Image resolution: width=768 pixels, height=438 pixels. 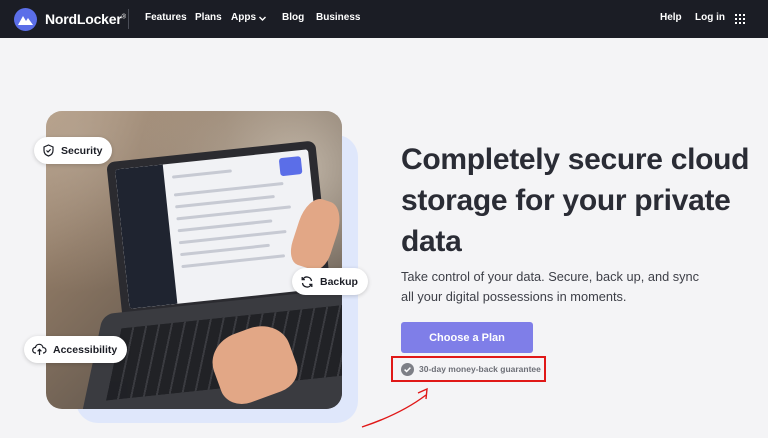 What do you see at coordinates (407, 369) in the screenshot?
I see `check-circle-icon` at bounding box center [407, 369].